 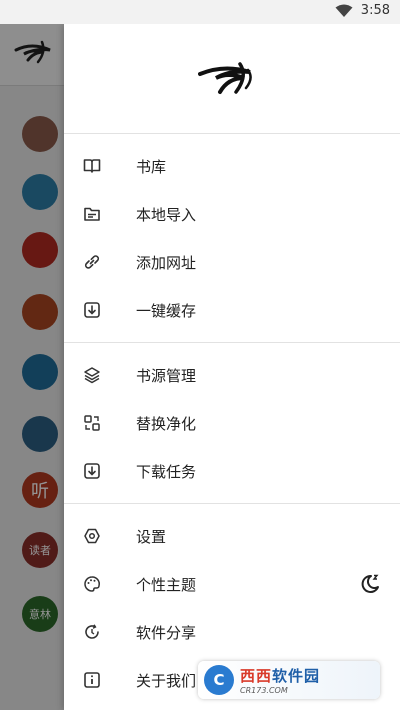 What do you see at coordinates (232, 310) in the screenshot?
I see `menu-item-one-click-cache: 一键缓存` at bounding box center [232, 310].